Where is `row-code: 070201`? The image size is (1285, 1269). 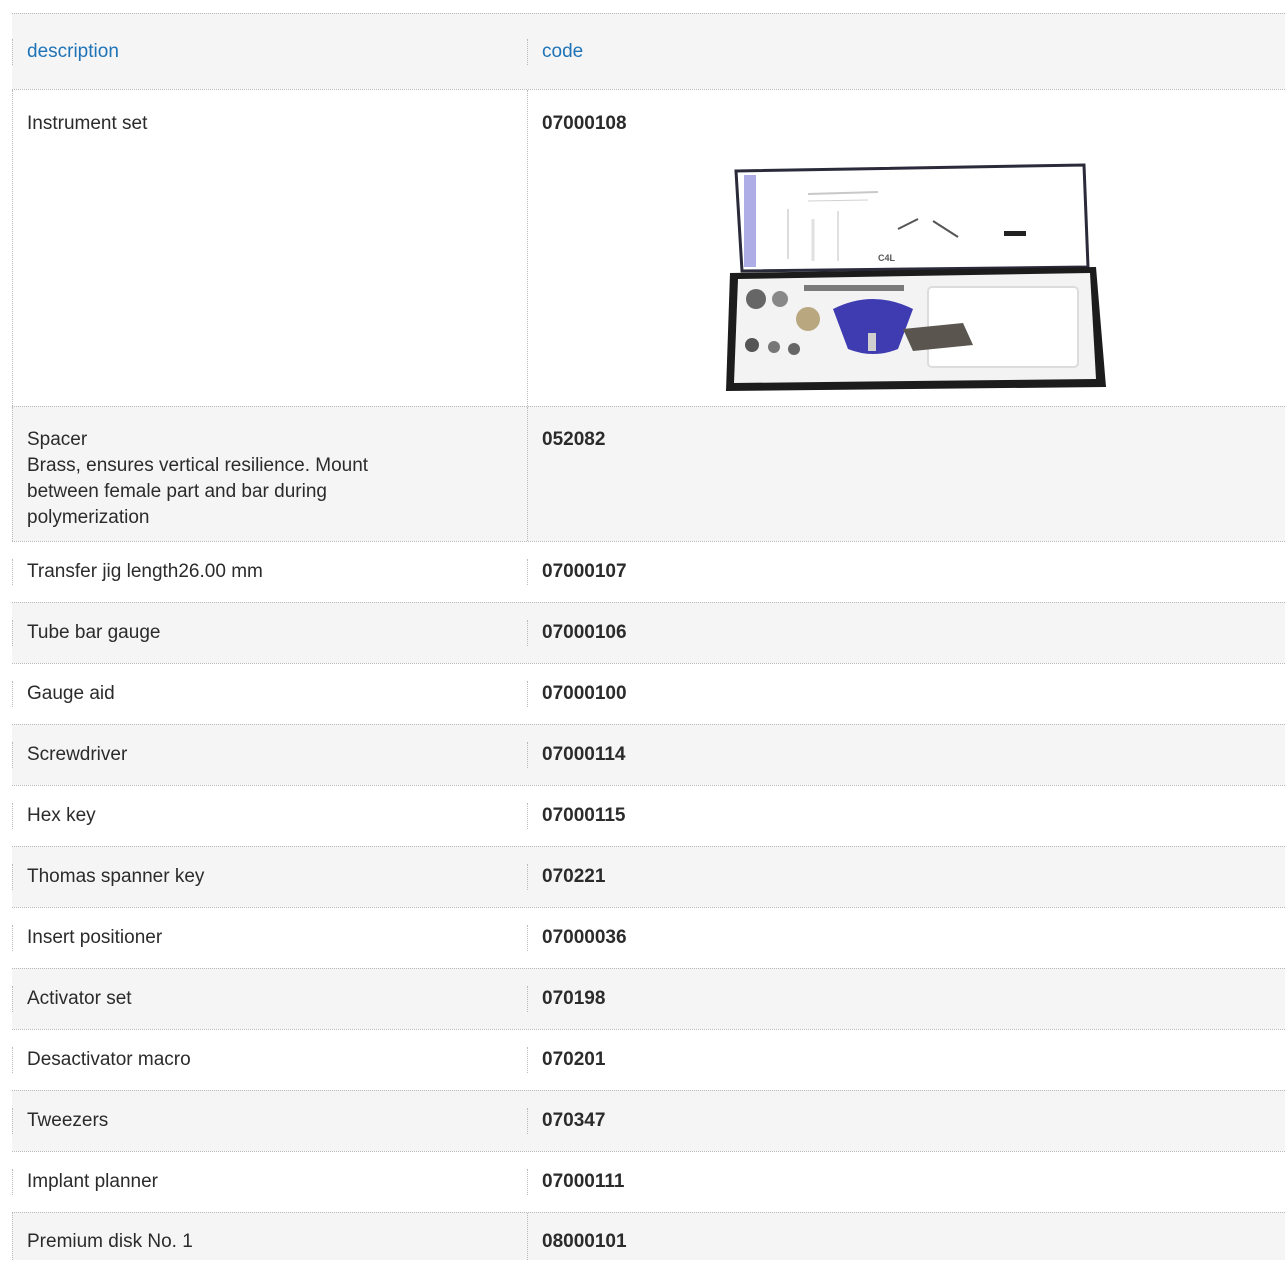 row-code: 070201 is located at coordinates (574, 1059).